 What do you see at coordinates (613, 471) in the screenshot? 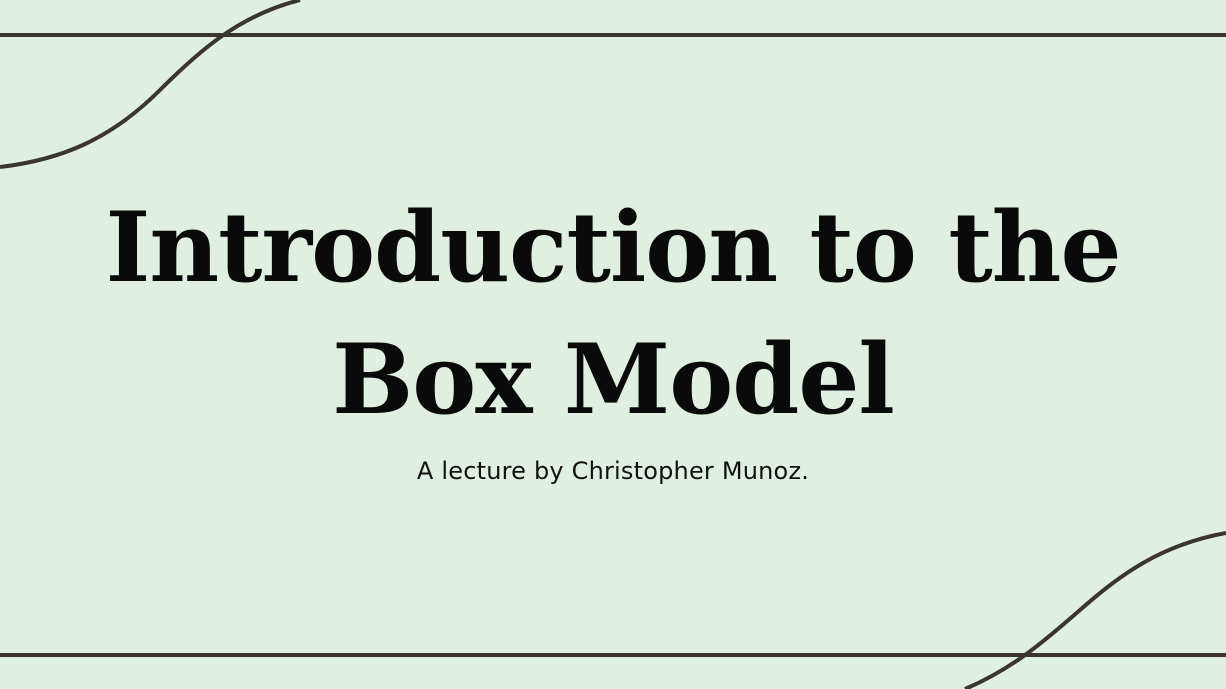
I see `subtitle: A lecture by Christopher Munoz.` at bounding box center [613, 471].